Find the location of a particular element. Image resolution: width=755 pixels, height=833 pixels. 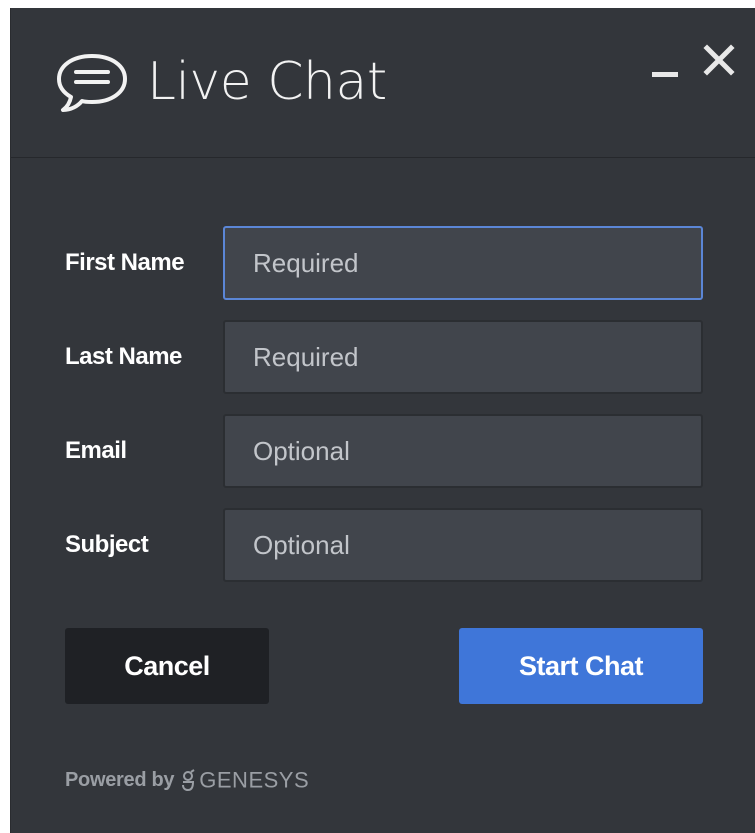

close-icon is located at coordinates (719, 60).